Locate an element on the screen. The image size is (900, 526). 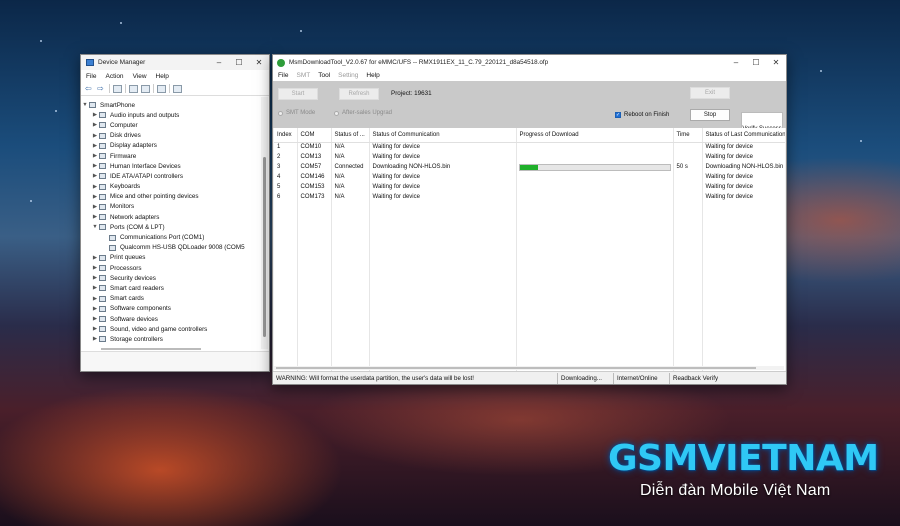
column-header-last-communication: Status of Last Communication is located at coordinates (743, 135).